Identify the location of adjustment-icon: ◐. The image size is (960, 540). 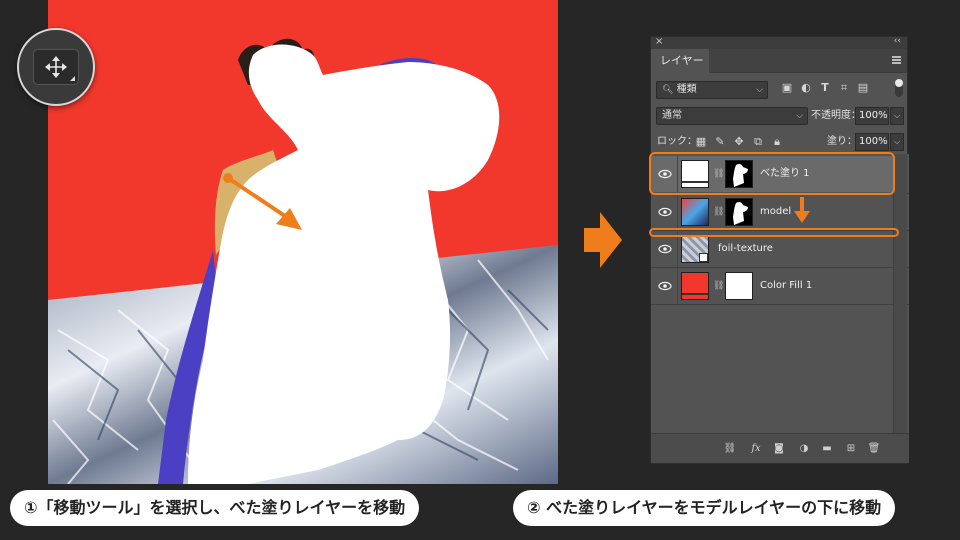
(806, 88).